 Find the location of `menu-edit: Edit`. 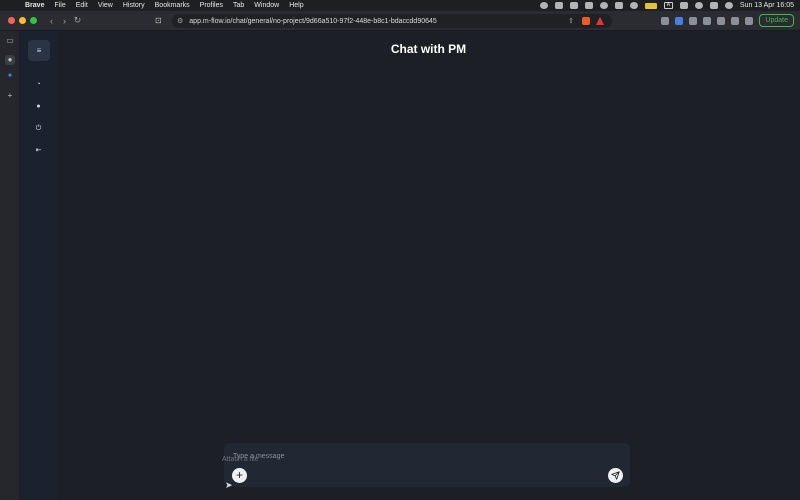

menu-edit: Edit is located at coordinates (82, 5).